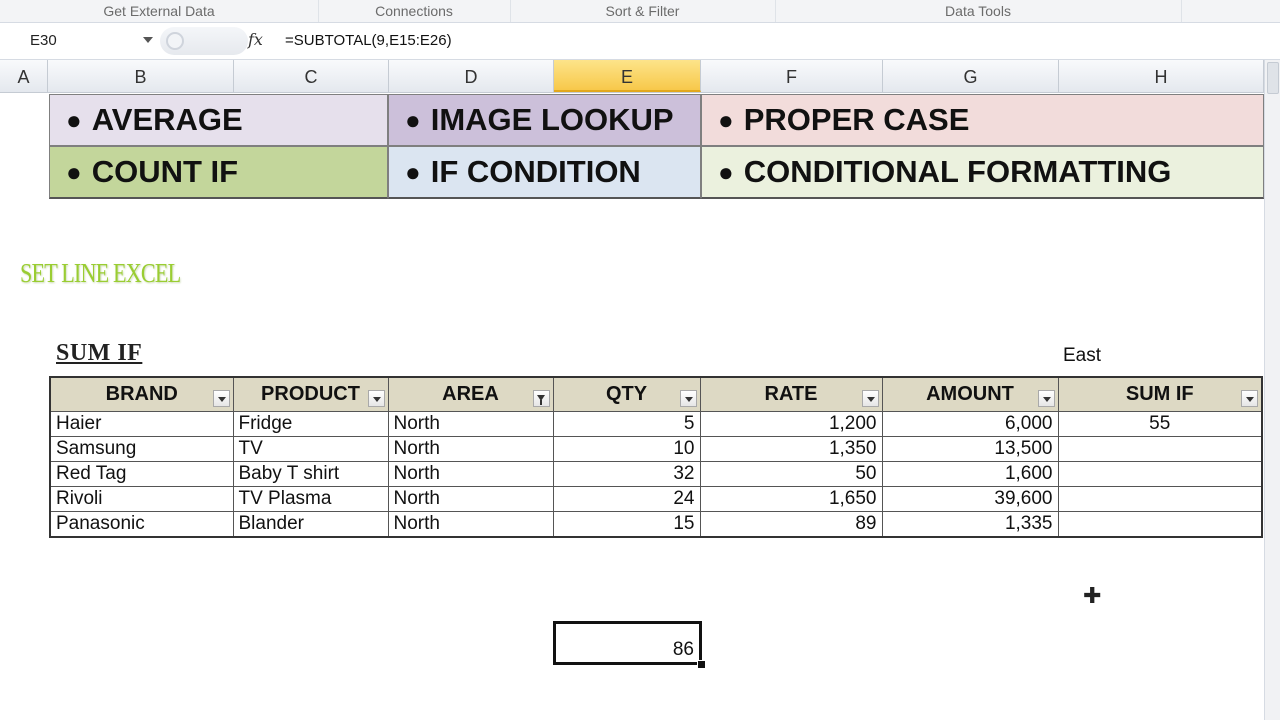 This screenshot has height=720, width=1280. Describe the element at coordinates (626, 424) in the screenshot. I see `cell-qty: 5` at that location.